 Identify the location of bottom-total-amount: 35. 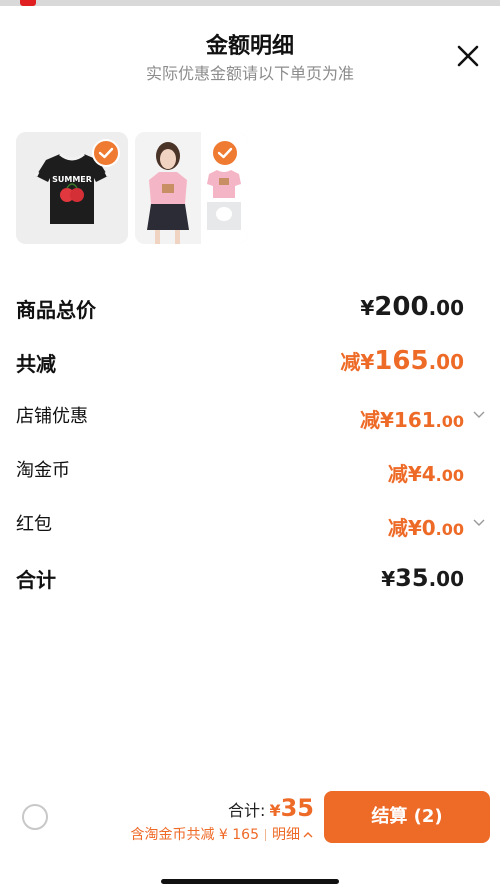
(297, 808).